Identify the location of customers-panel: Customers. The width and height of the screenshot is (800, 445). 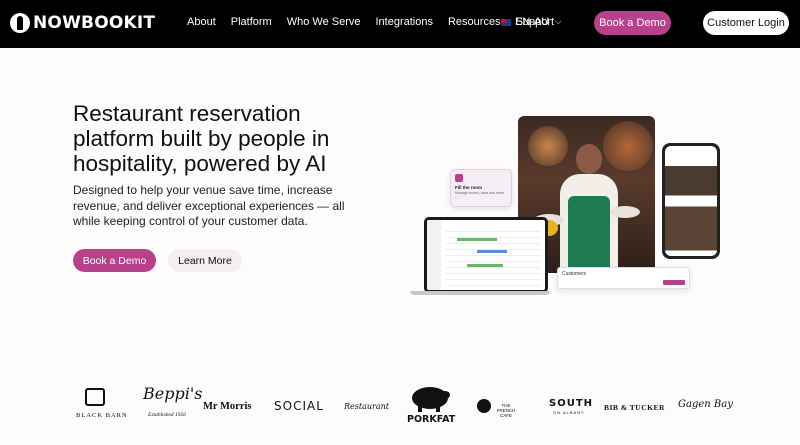
(623, 278).